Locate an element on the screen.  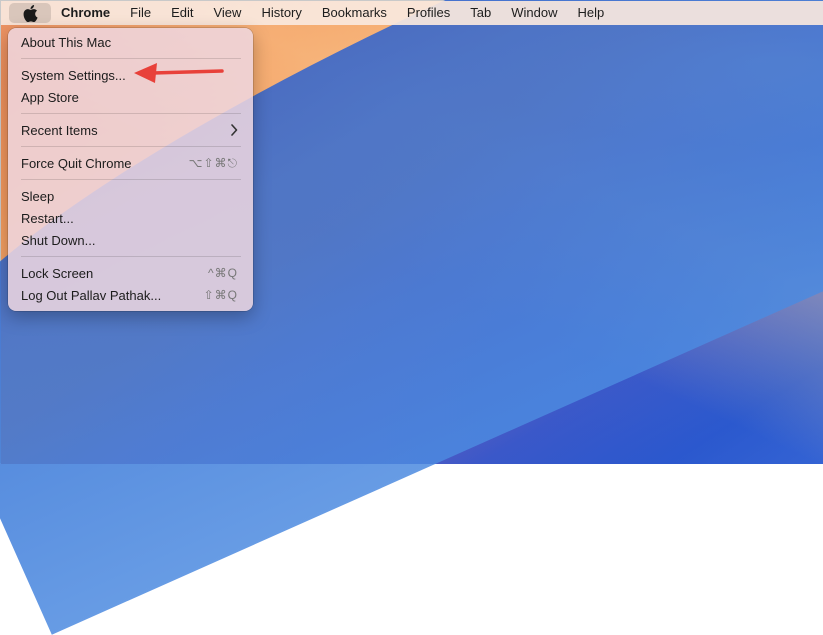
menu-item-recent-items: Recent Items is located at coordinates (130, 130).